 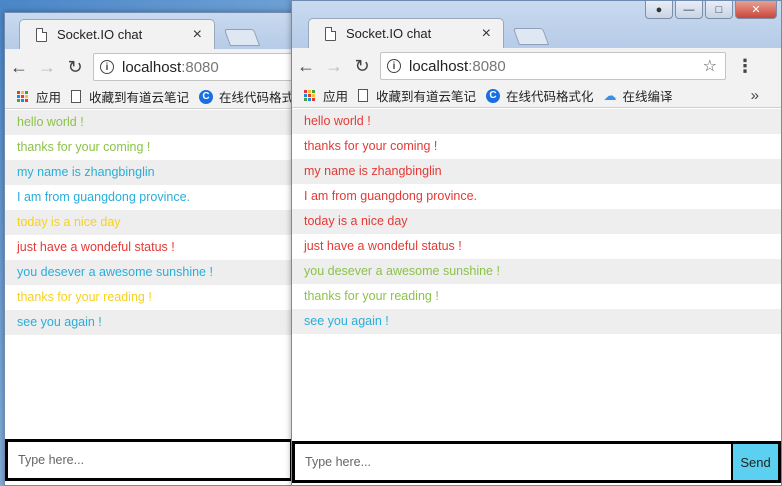 I want to click on title-bar: Socket.IO chat ×, so click(x=149, y=31).